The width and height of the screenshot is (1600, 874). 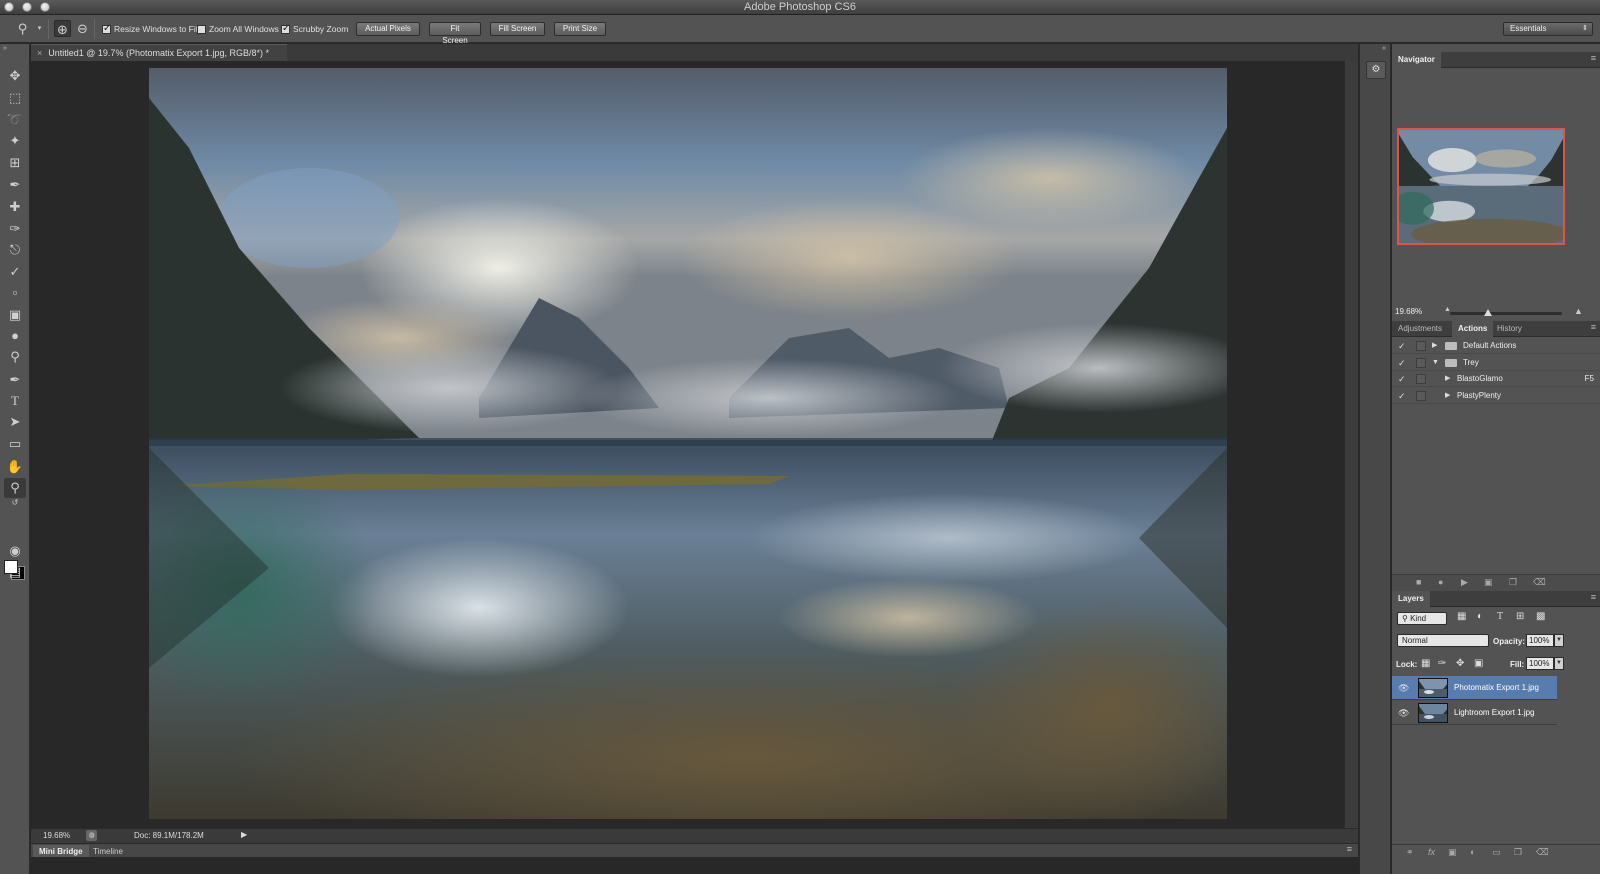 I want to click on delete-layer-icon: ⌫, so click(x=1542, y=852).